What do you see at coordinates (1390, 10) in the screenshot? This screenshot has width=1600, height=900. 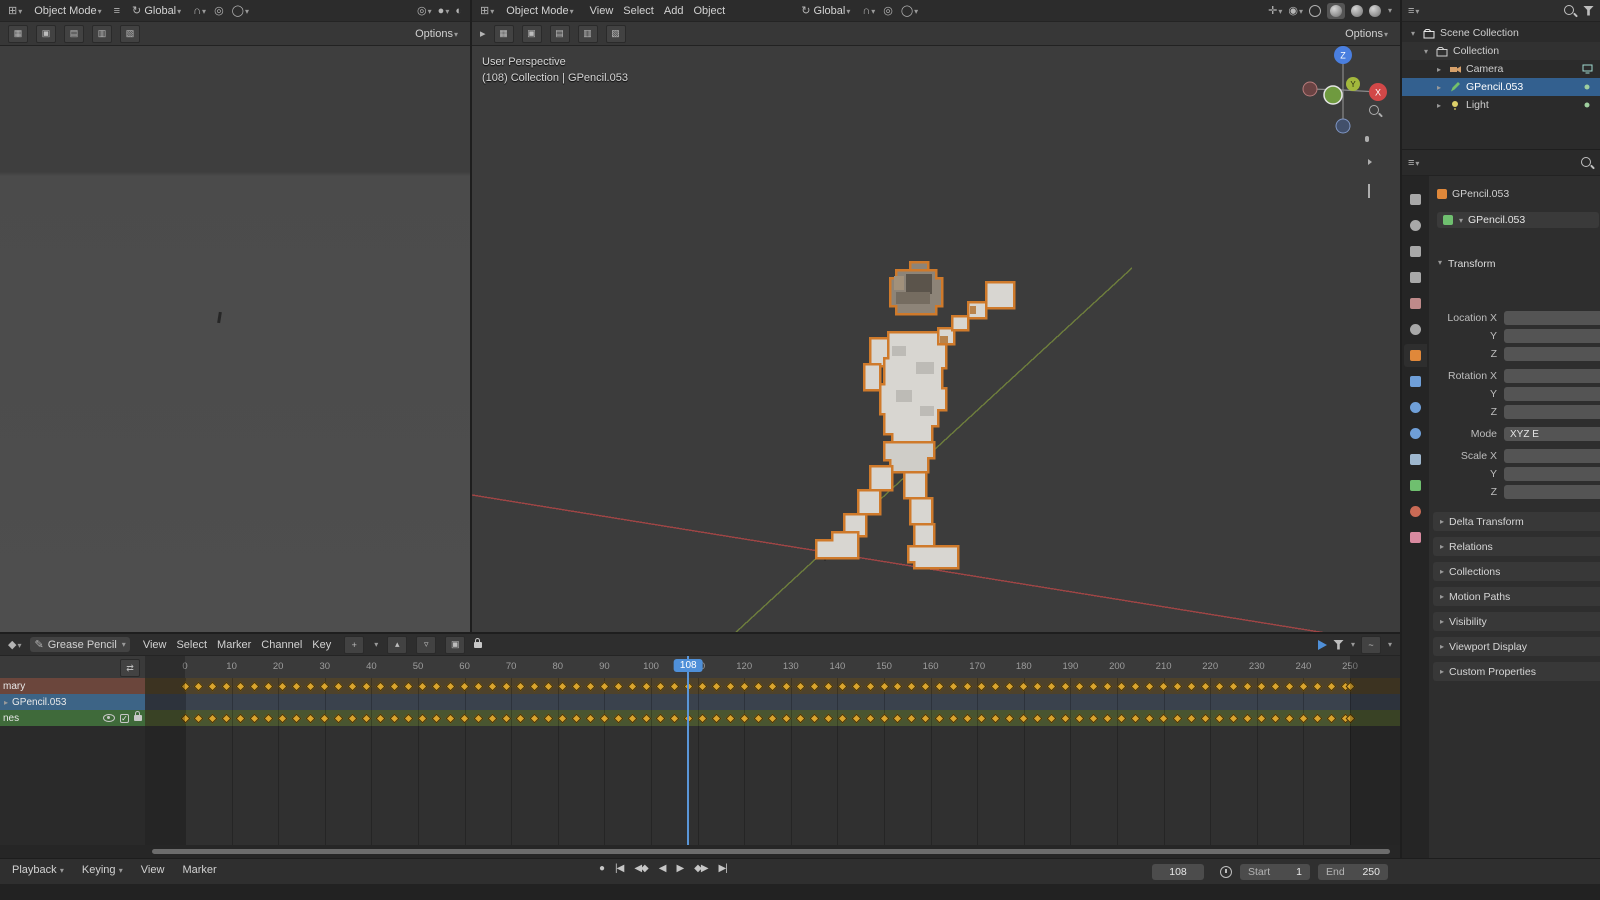 I see `shading-dropdown-icon: ▾` at bounding box center [1390, 10].